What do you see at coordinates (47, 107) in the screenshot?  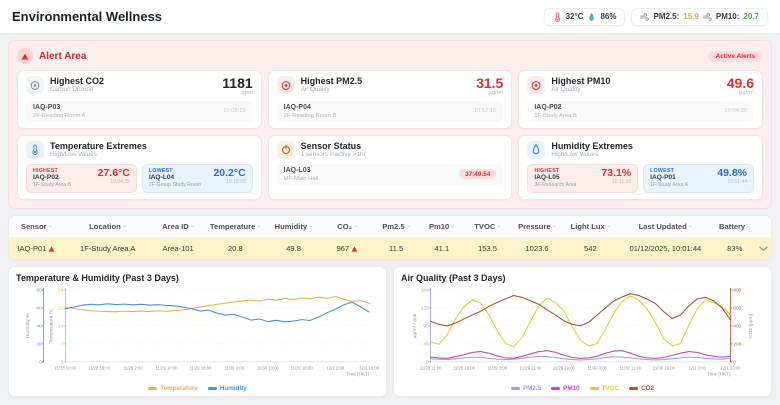 I see `sensor-id: IAQ-P03` at bounding box center [47, 107].